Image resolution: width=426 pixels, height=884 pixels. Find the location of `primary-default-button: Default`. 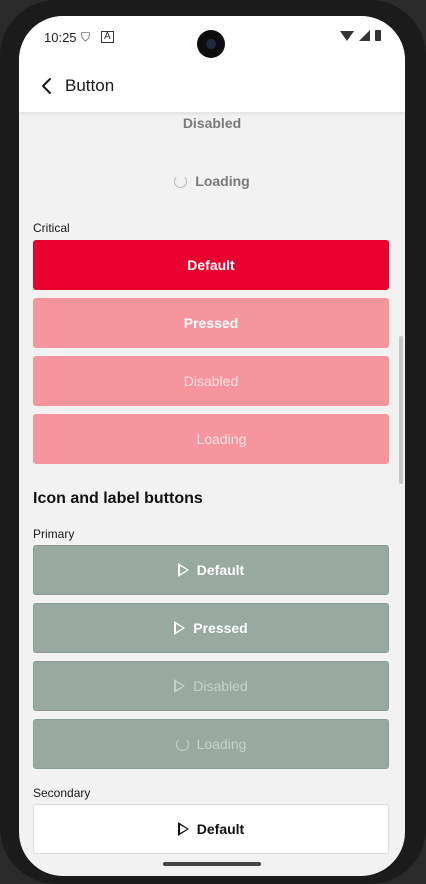

primary-default-button: Default is located at coordinates (211, 570).